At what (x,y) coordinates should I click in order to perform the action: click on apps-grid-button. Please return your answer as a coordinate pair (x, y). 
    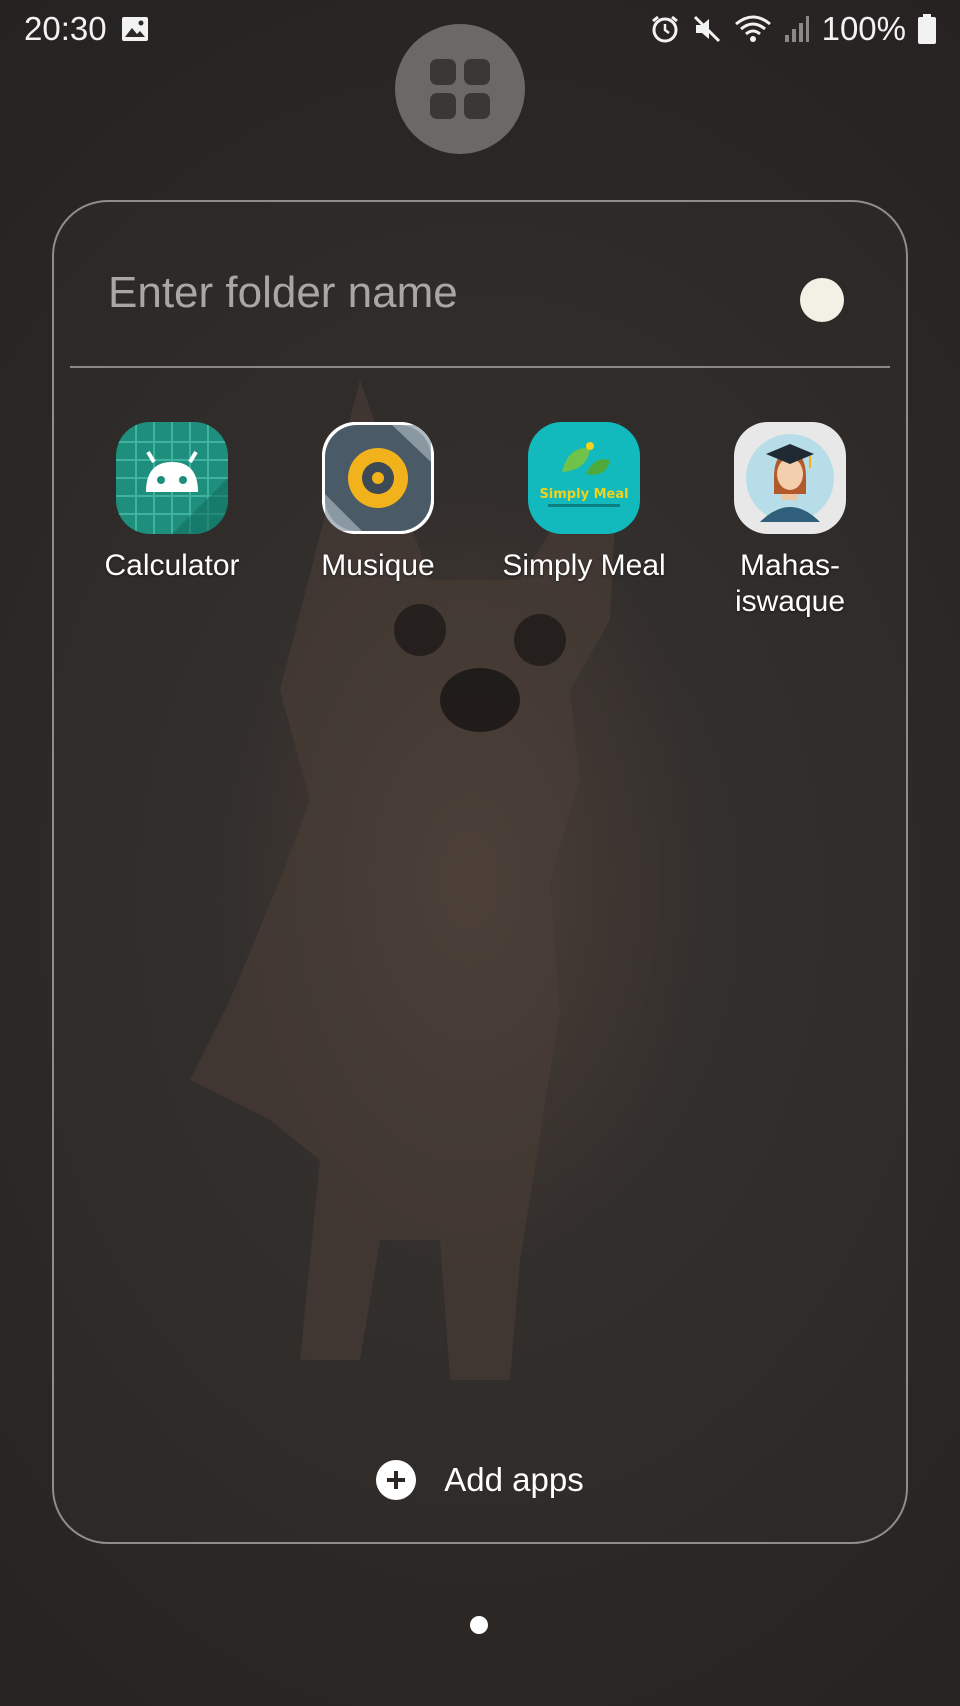
    Looking at the image, I should click on (460, 89).